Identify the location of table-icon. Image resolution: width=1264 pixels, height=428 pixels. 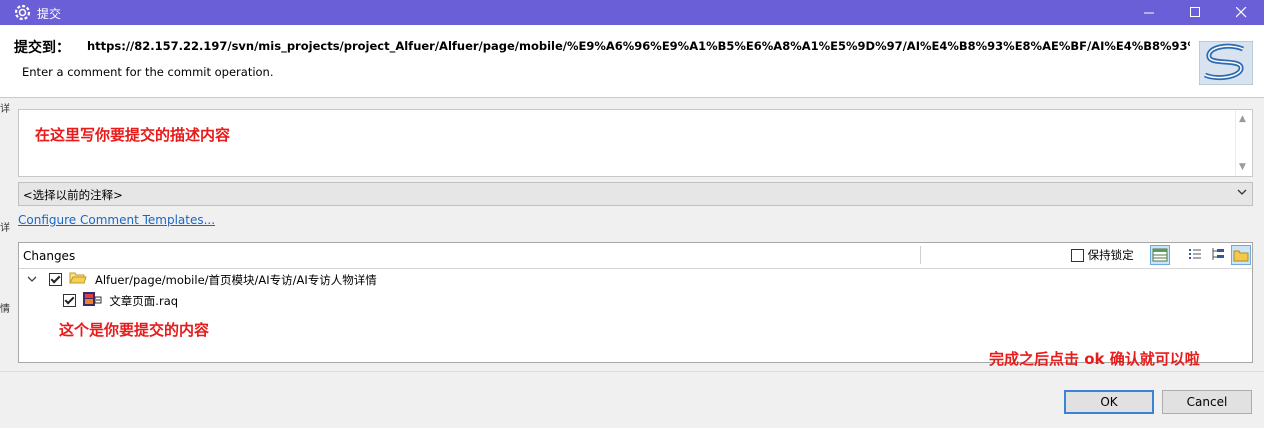
(1160, 255).